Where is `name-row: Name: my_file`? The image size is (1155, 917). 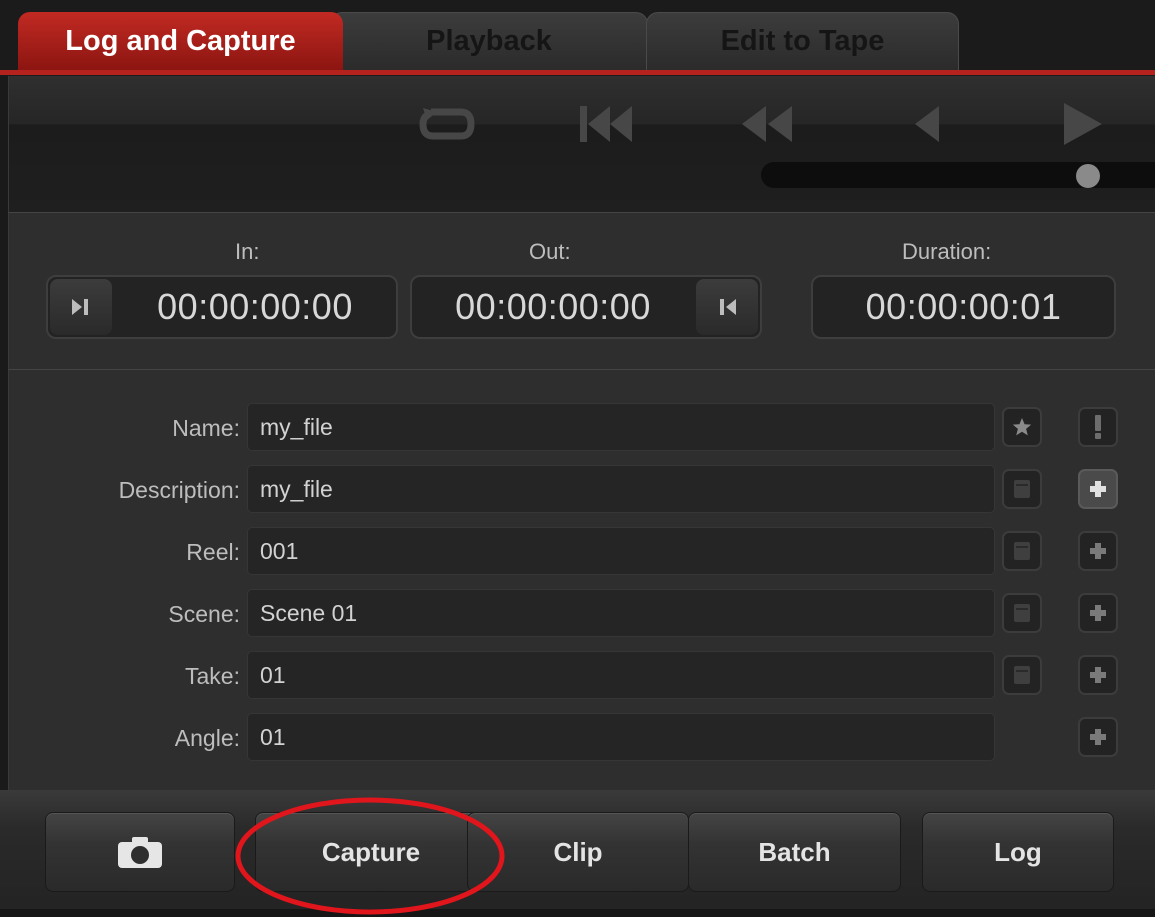
name-row: Name: my_file is located at coordinates (582, 428).